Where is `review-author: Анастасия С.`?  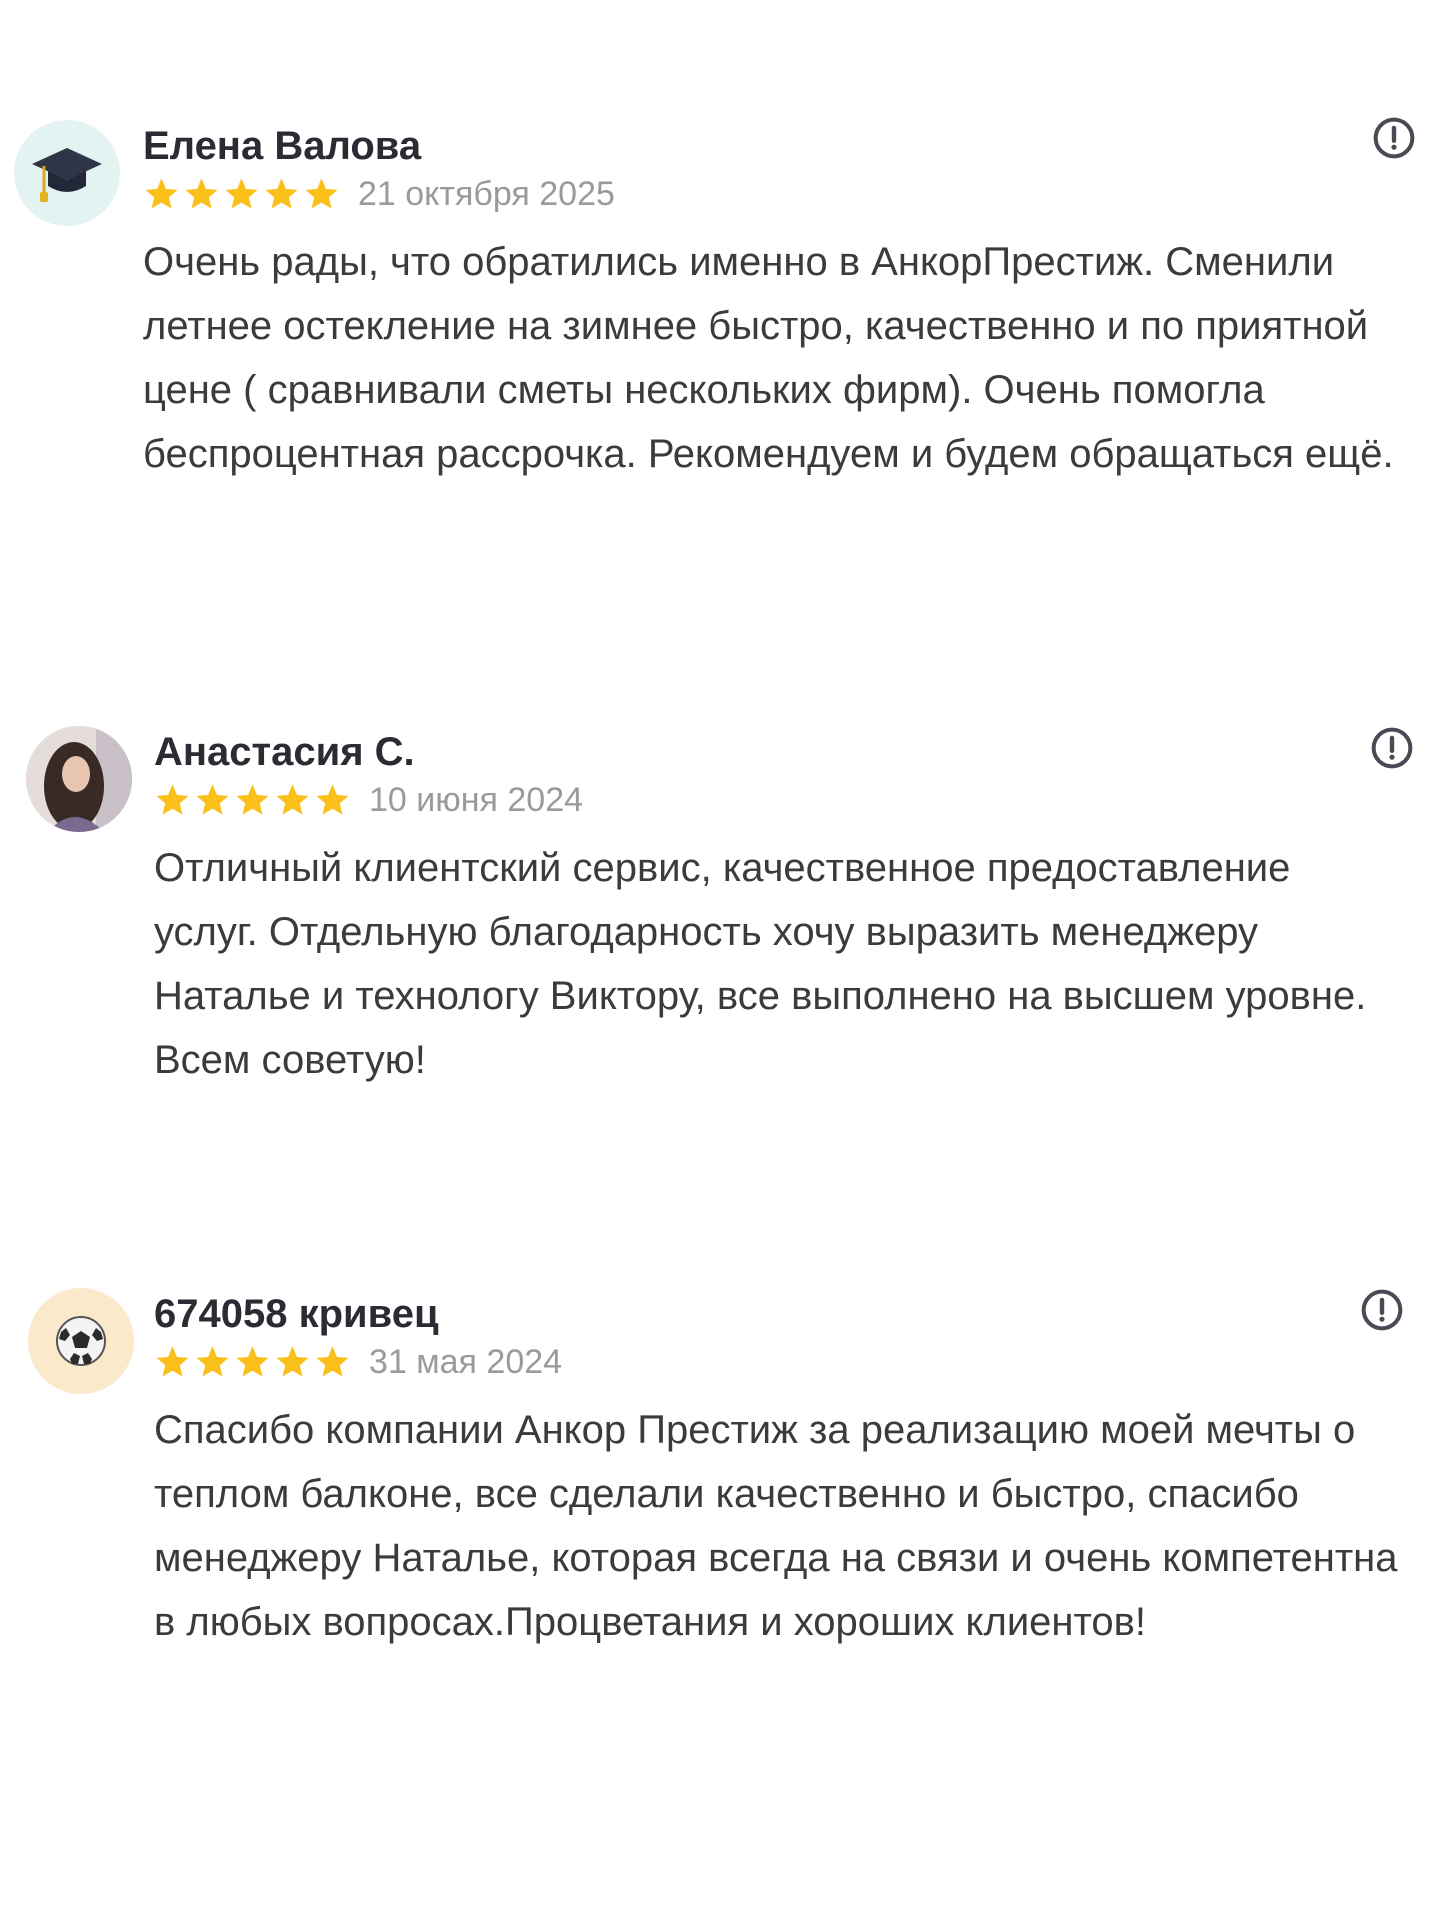
review-author: Анастасия С. is located at coordinates (779, 752).